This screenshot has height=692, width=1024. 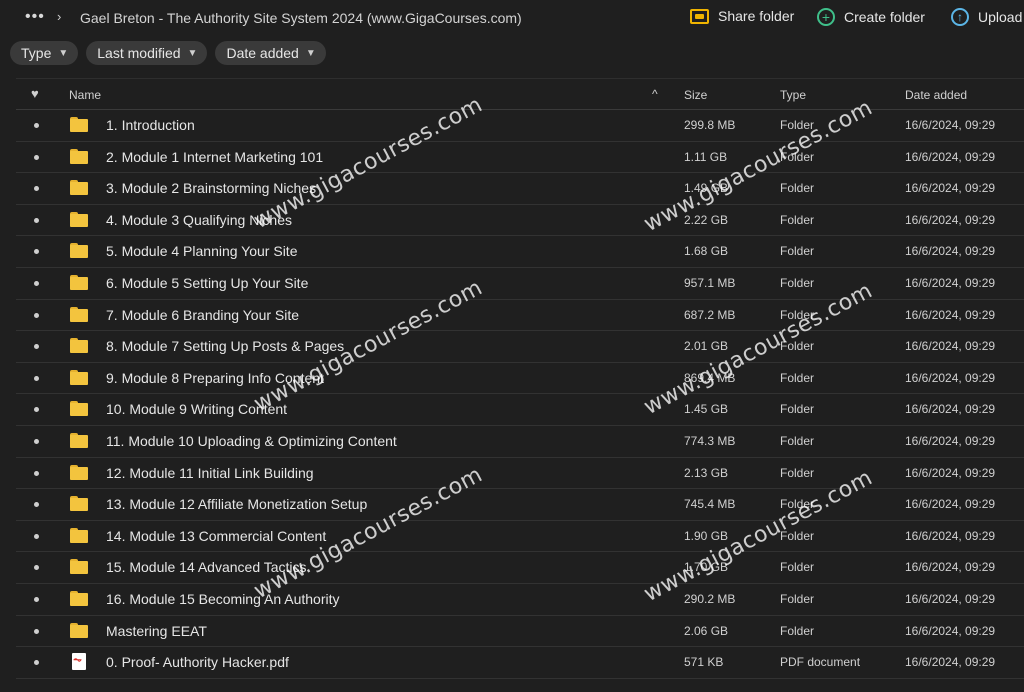 I want to click on row-name: 0. Proof- Authority Hacker.pdf, so click(x=197, y=662).